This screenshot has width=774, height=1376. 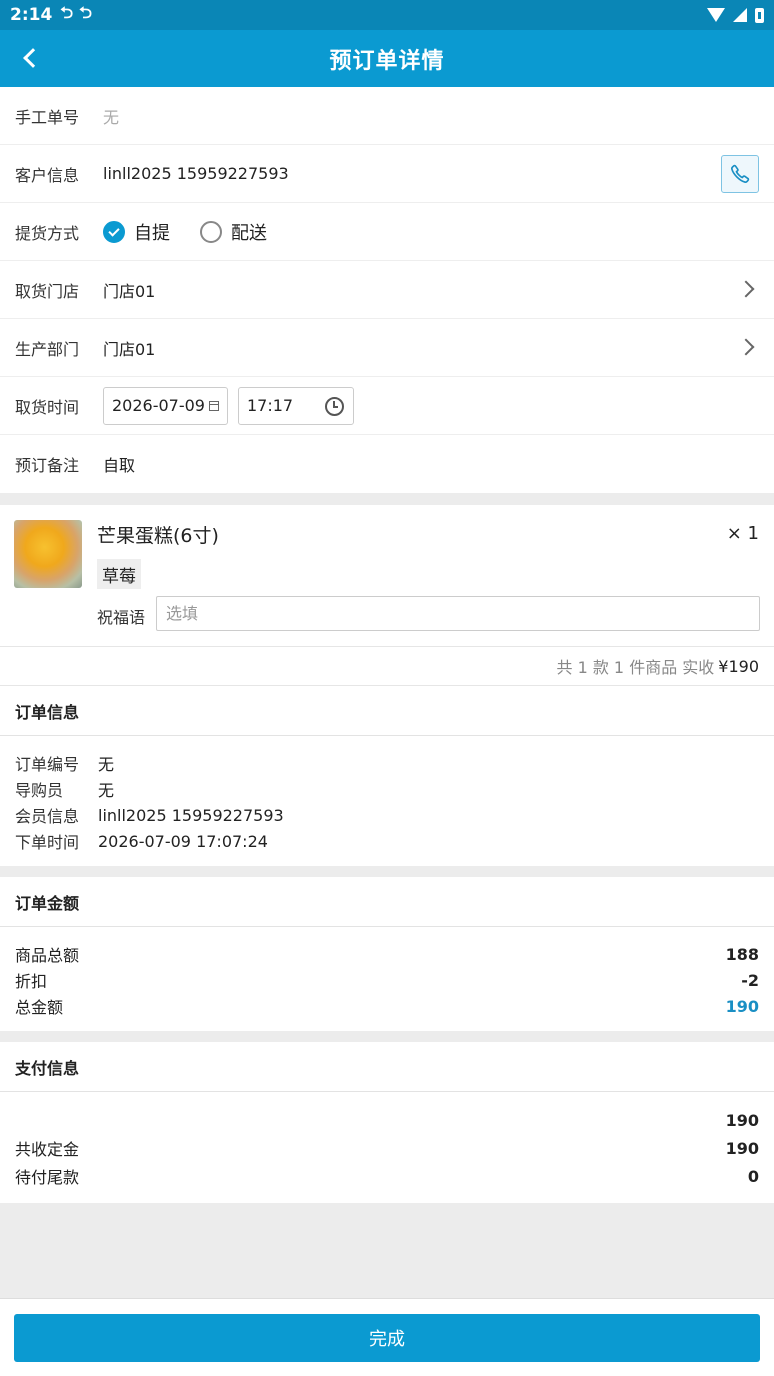 I want to click on back-button, so click(x=30, y=58).